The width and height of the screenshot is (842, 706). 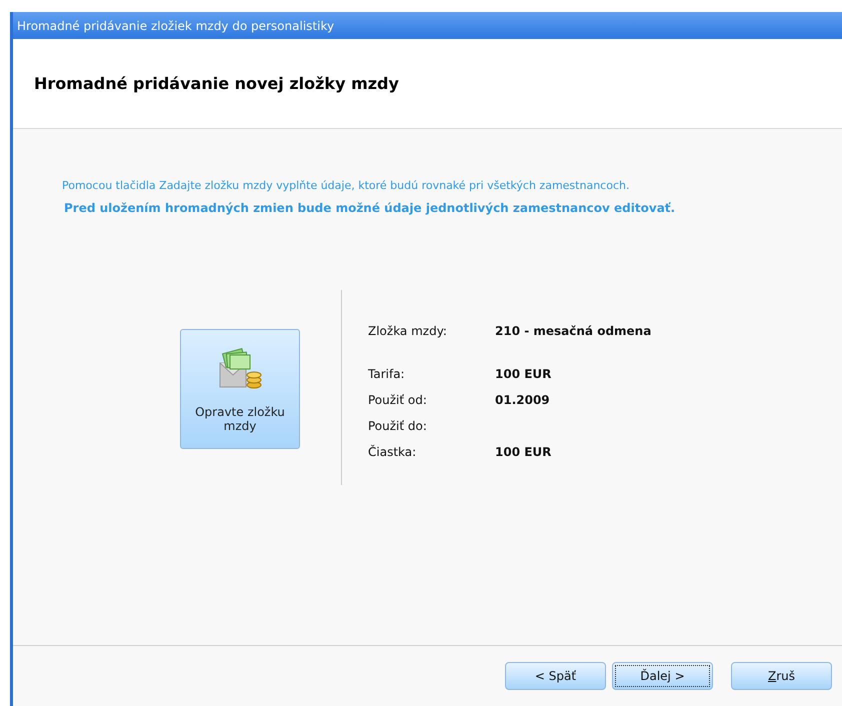 What do you see at coordinates (522, 400) in the screenshot?
I see `field-value: 01.2009` at bounding box center [522, 400].